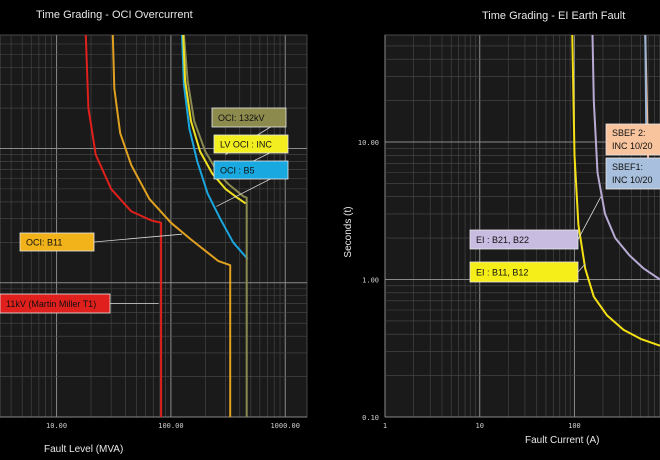 This screenshot has height=460, width=660. What do you see at coordinates (348, 231) in the screenshot?
I see `right-y-axis-title: Seconds (t)` at bounding box center [348, 231].